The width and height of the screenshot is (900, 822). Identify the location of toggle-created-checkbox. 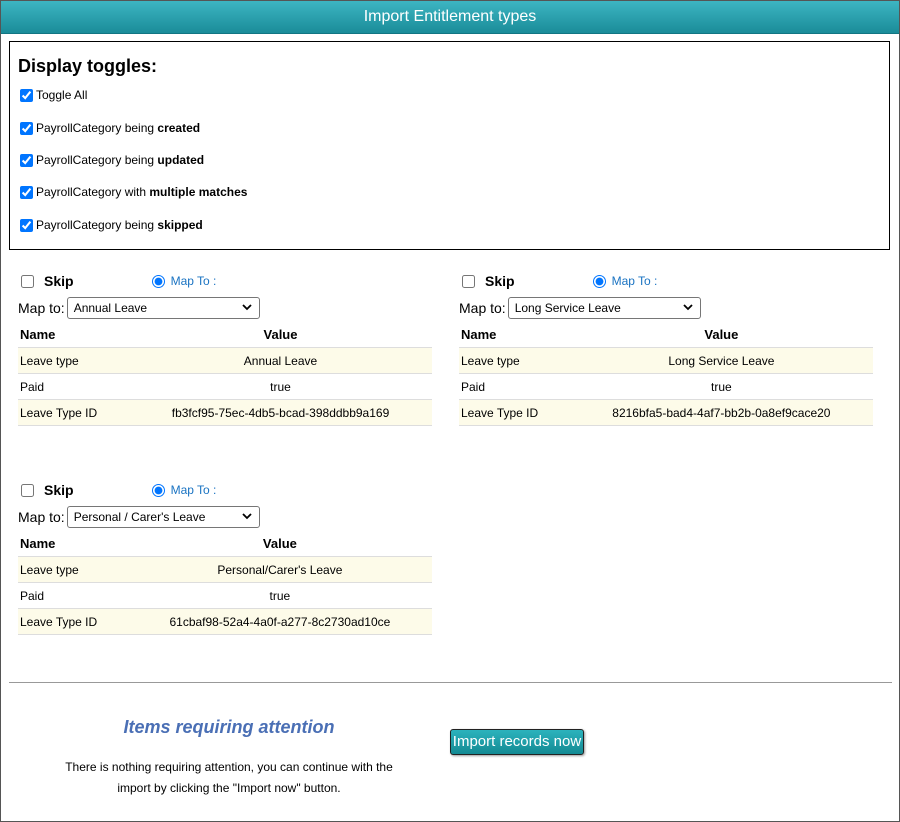
(26, 128).